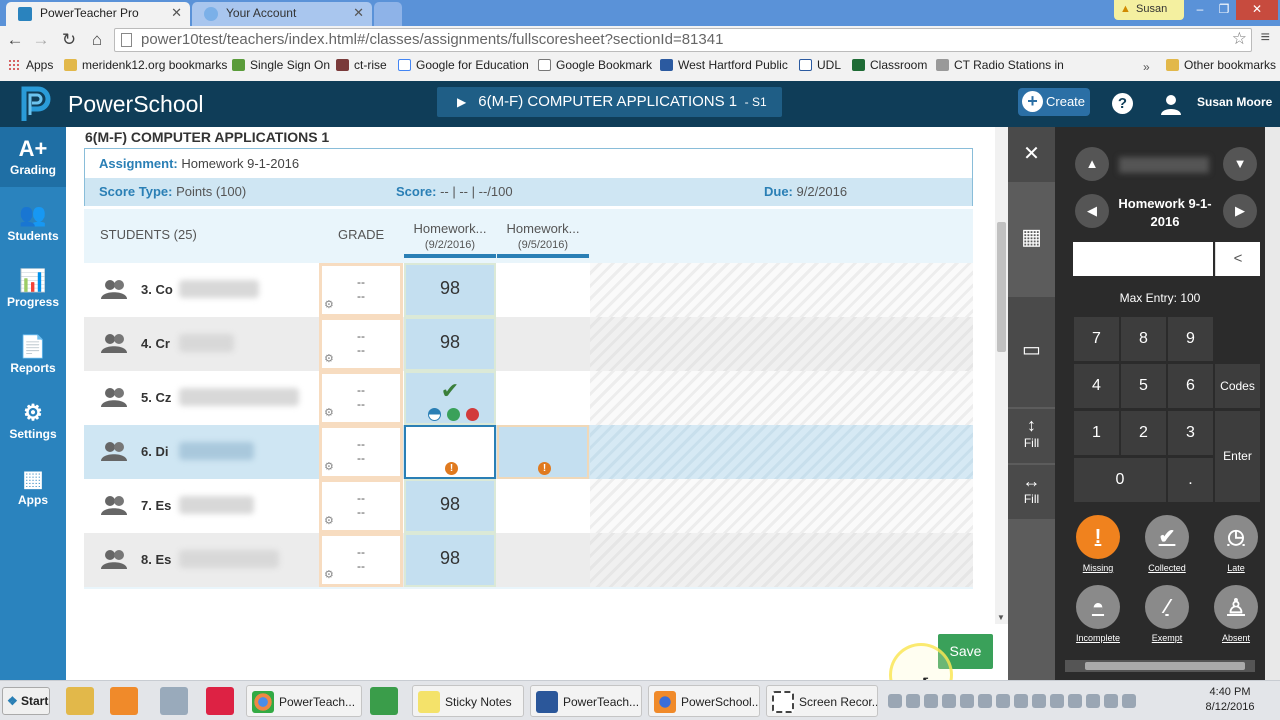  I want to click on key-7: 7, so click(1096, 339).